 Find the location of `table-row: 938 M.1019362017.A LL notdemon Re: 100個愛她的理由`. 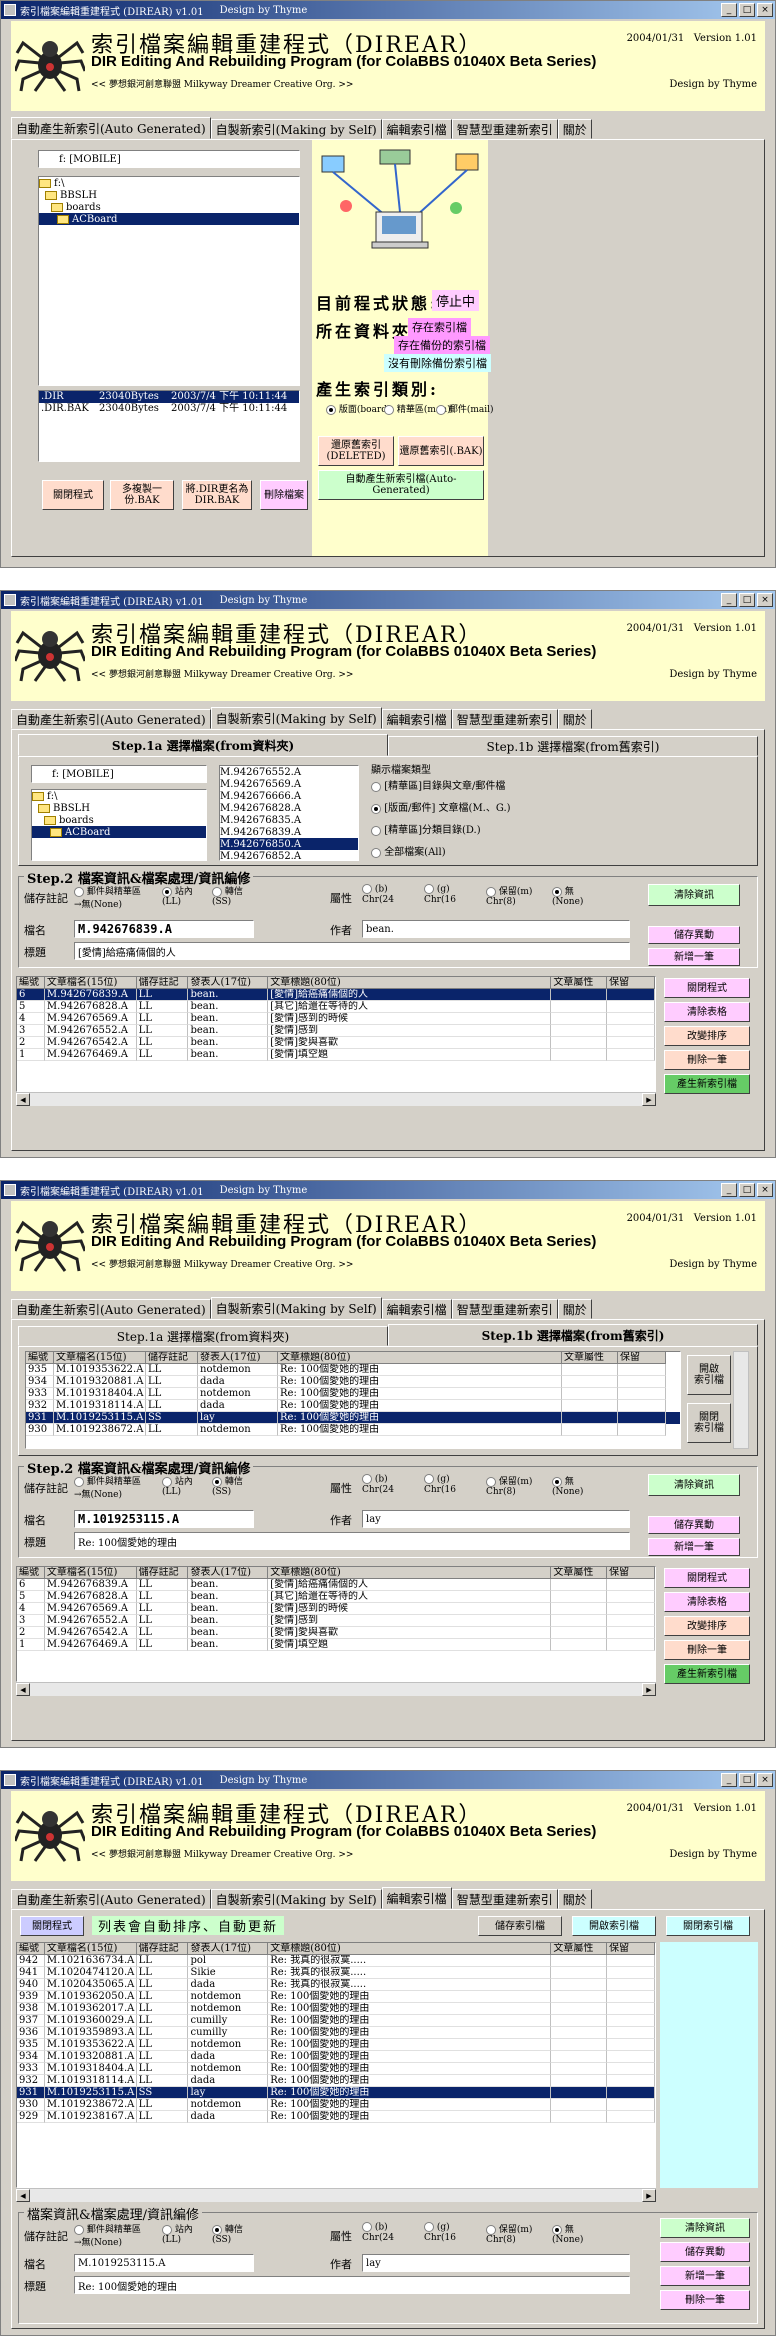

table-row: 938 M.1019362017.A LL notdemon Re: 100個愛她的理由 is located at coordinates (336, 2009).